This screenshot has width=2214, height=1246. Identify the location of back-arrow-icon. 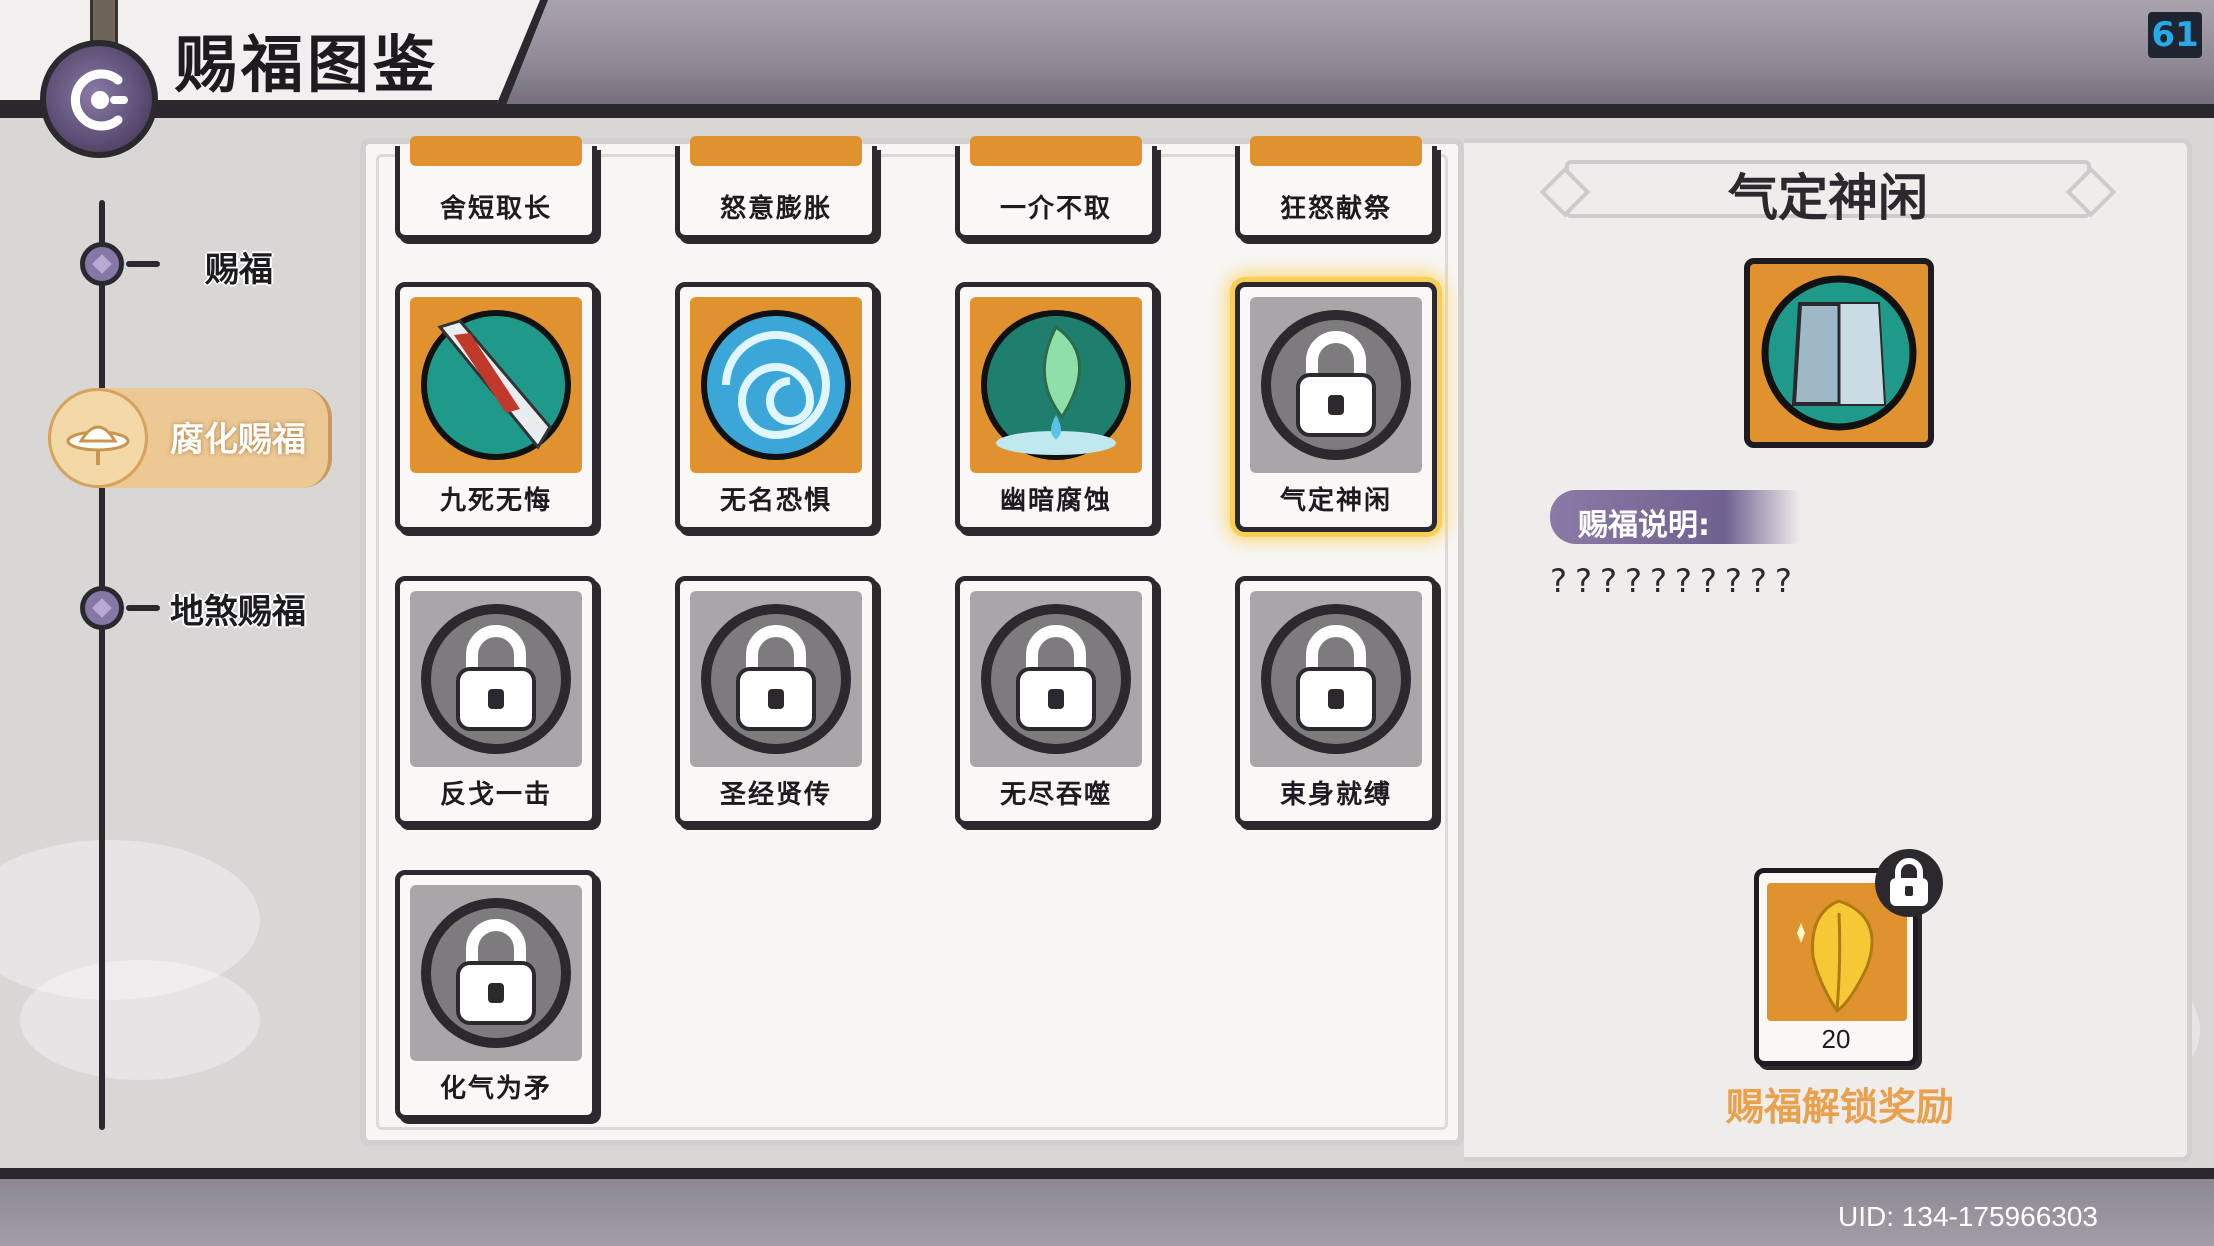
(99, 100).